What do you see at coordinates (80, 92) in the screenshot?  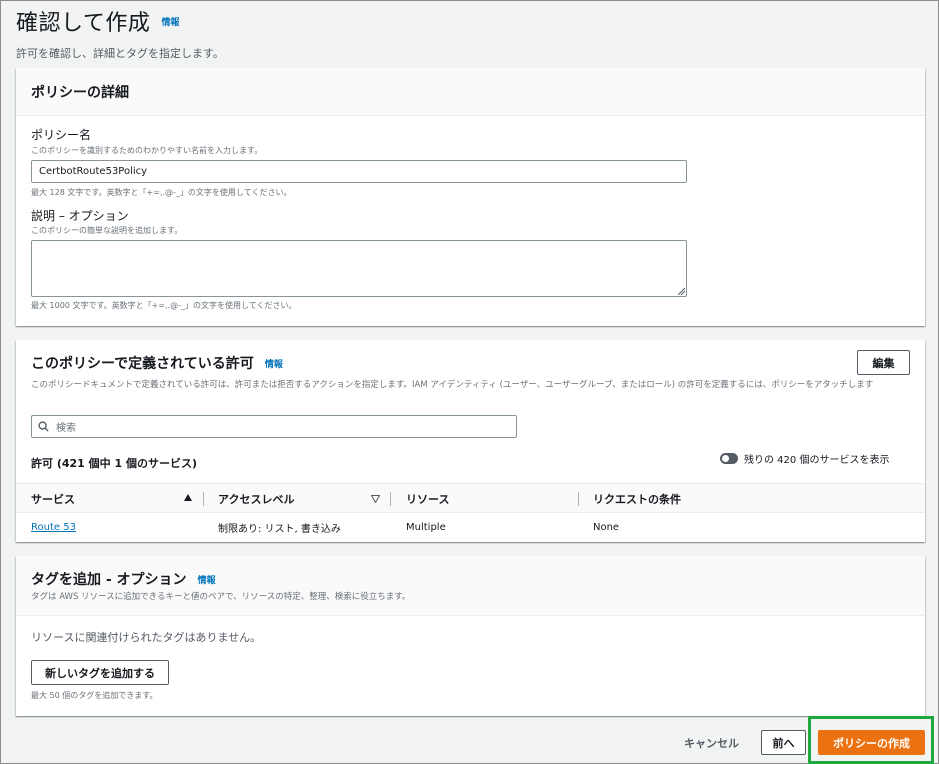 I see `policy-details-title: ポリシーの詳細` at bounding box center [80, 92].